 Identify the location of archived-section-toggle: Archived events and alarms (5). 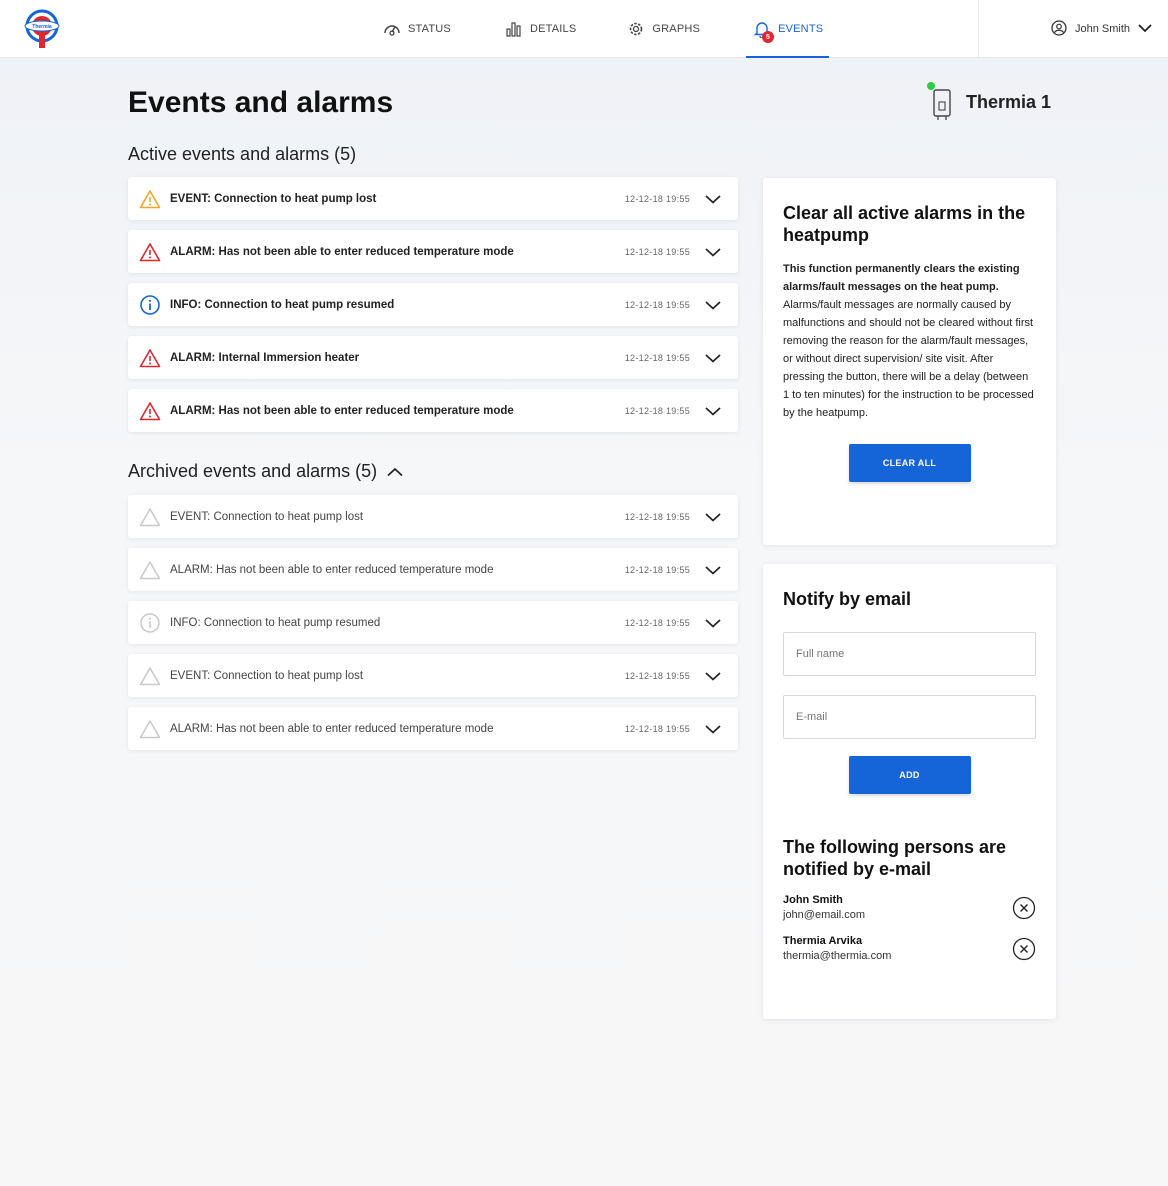
(265, 471).